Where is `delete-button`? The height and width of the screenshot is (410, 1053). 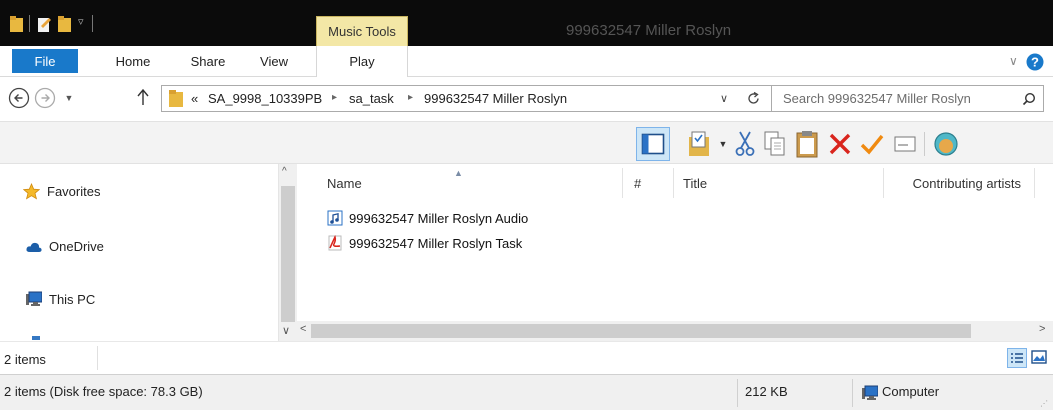 delete-button is located at coordinates (840, 144).